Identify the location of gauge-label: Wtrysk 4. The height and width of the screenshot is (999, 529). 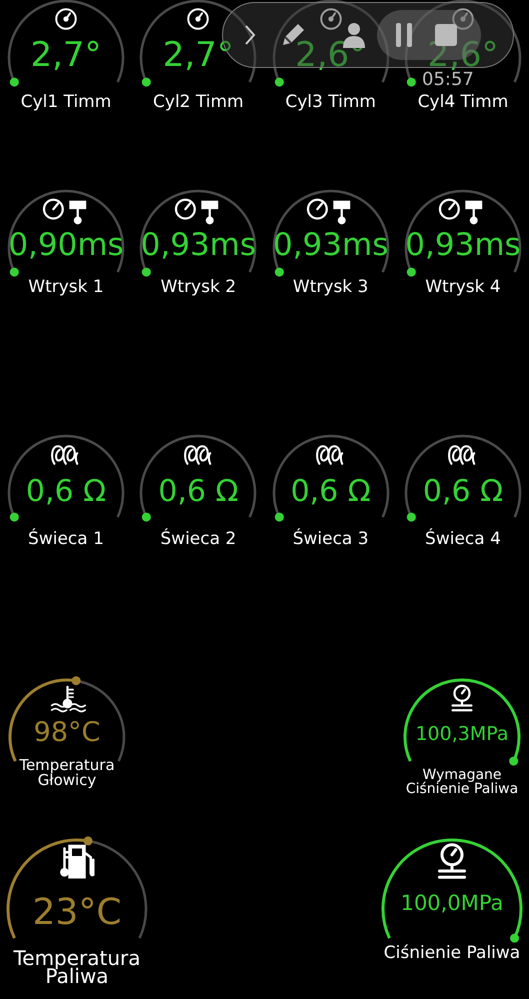
(463, 287).